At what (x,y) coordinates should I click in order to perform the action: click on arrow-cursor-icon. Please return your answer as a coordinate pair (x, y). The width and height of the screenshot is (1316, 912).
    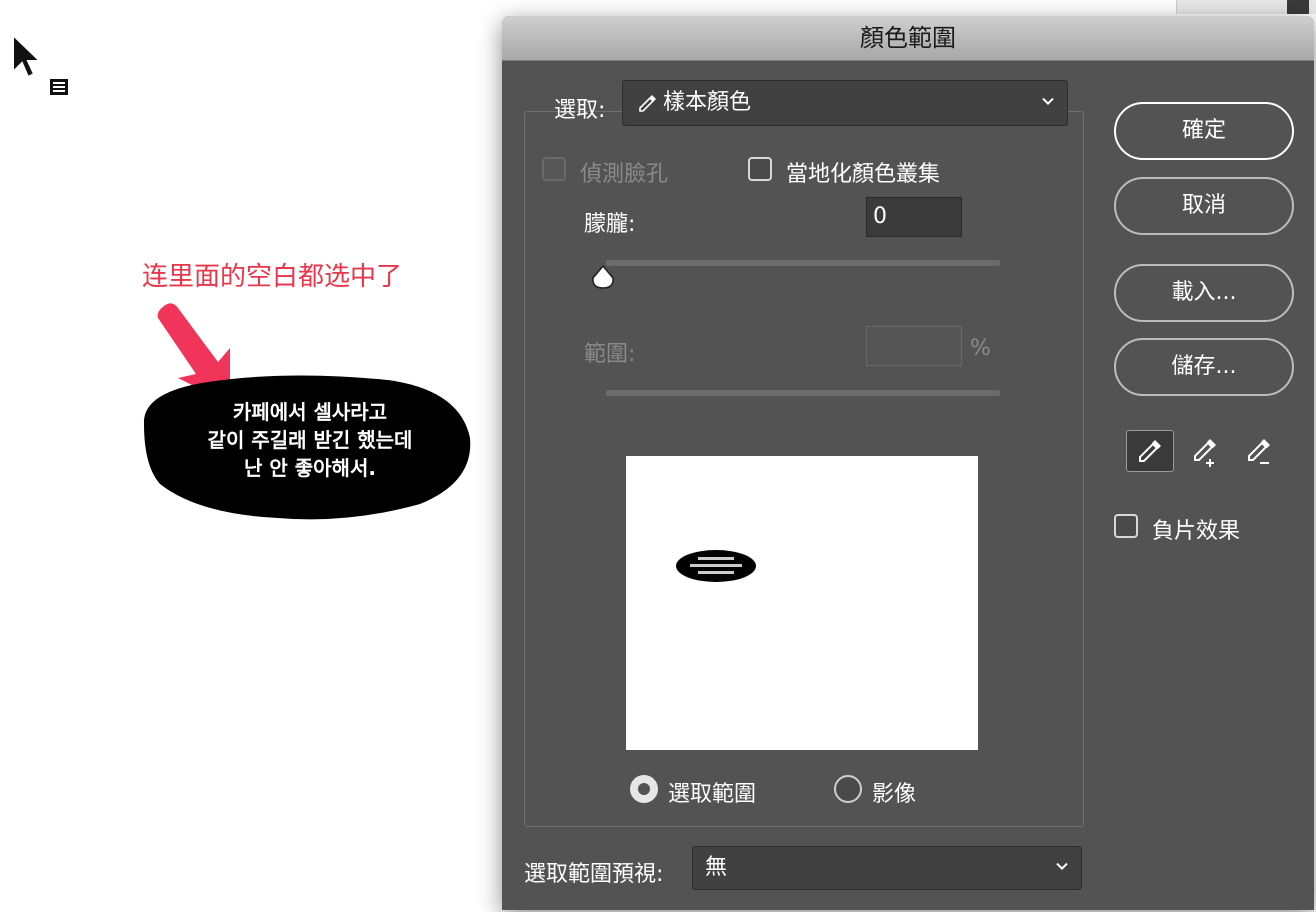
    Looking at the image, I should click on (41, 65).